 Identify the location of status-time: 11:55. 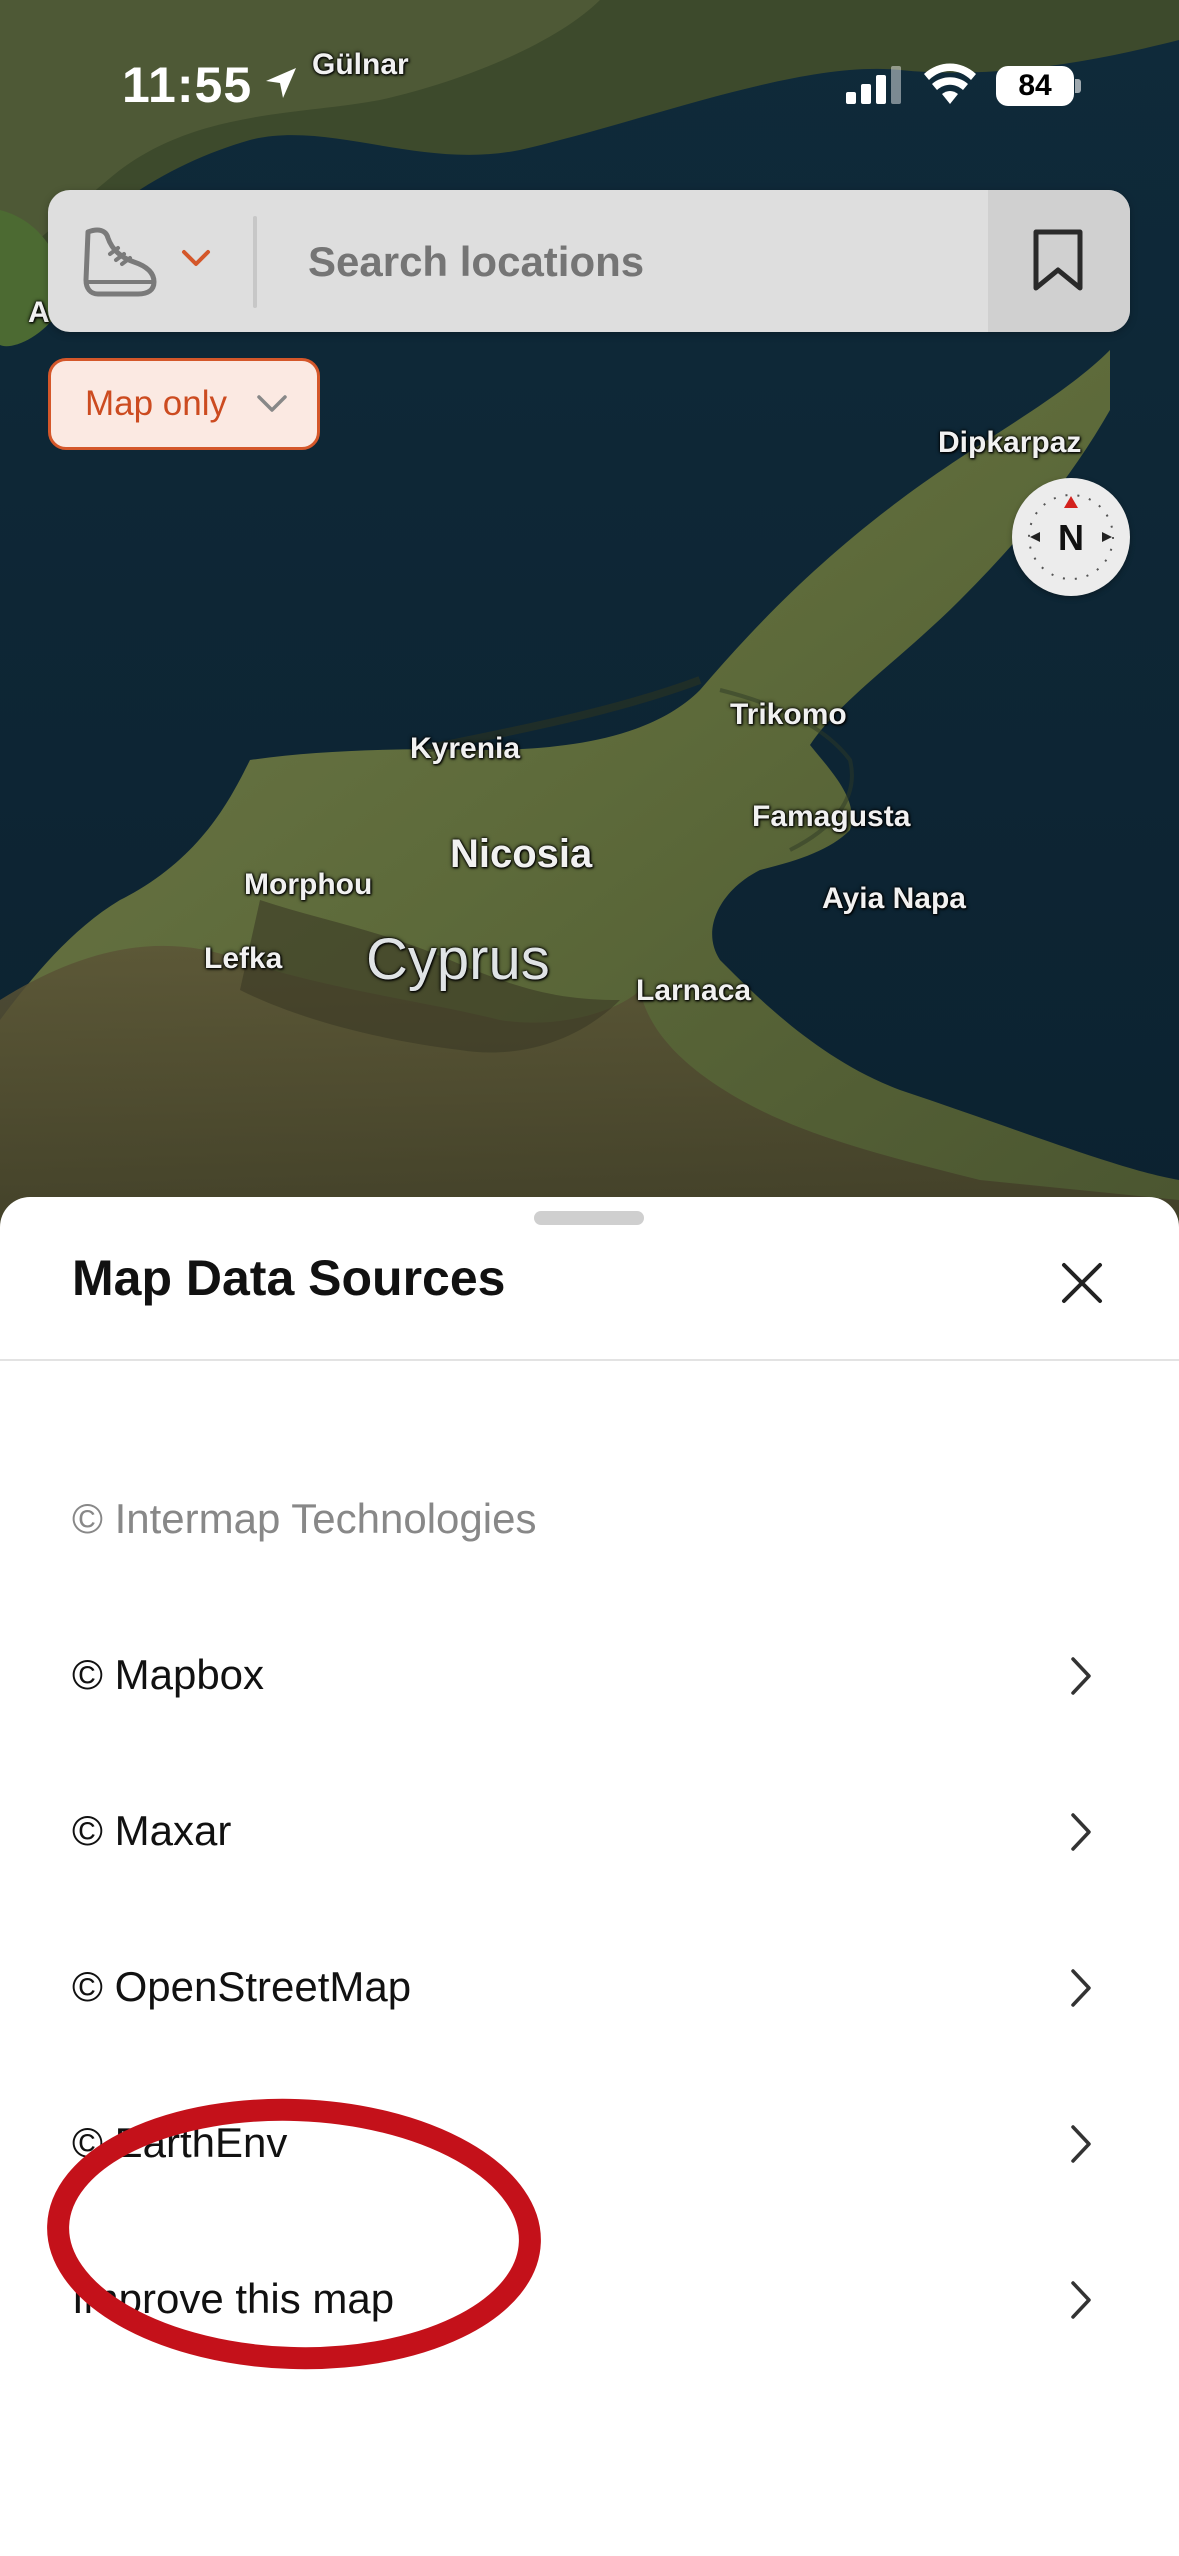
(187, 85).